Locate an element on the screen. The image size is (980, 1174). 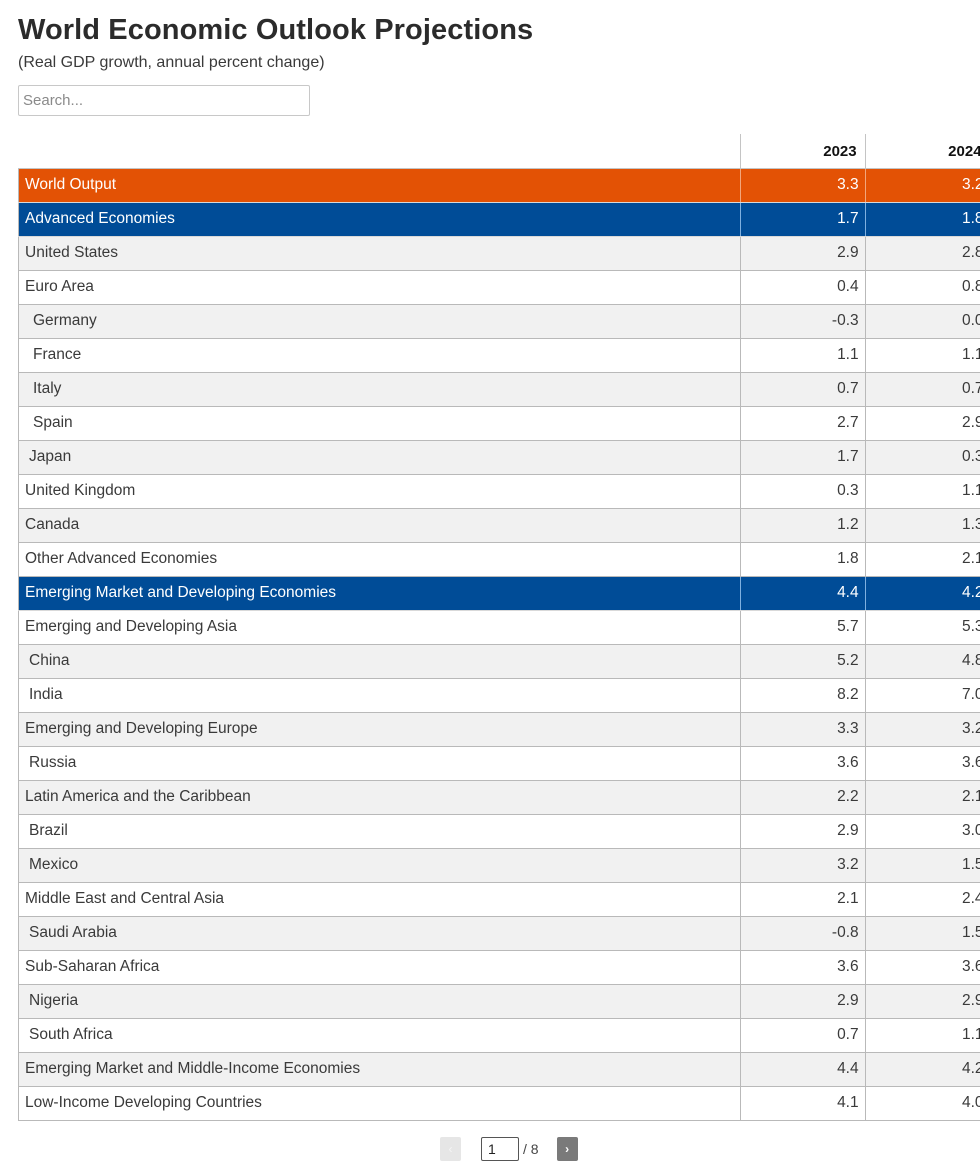
table-row: Spain2.72.92 is located at coordinates (499, 423).